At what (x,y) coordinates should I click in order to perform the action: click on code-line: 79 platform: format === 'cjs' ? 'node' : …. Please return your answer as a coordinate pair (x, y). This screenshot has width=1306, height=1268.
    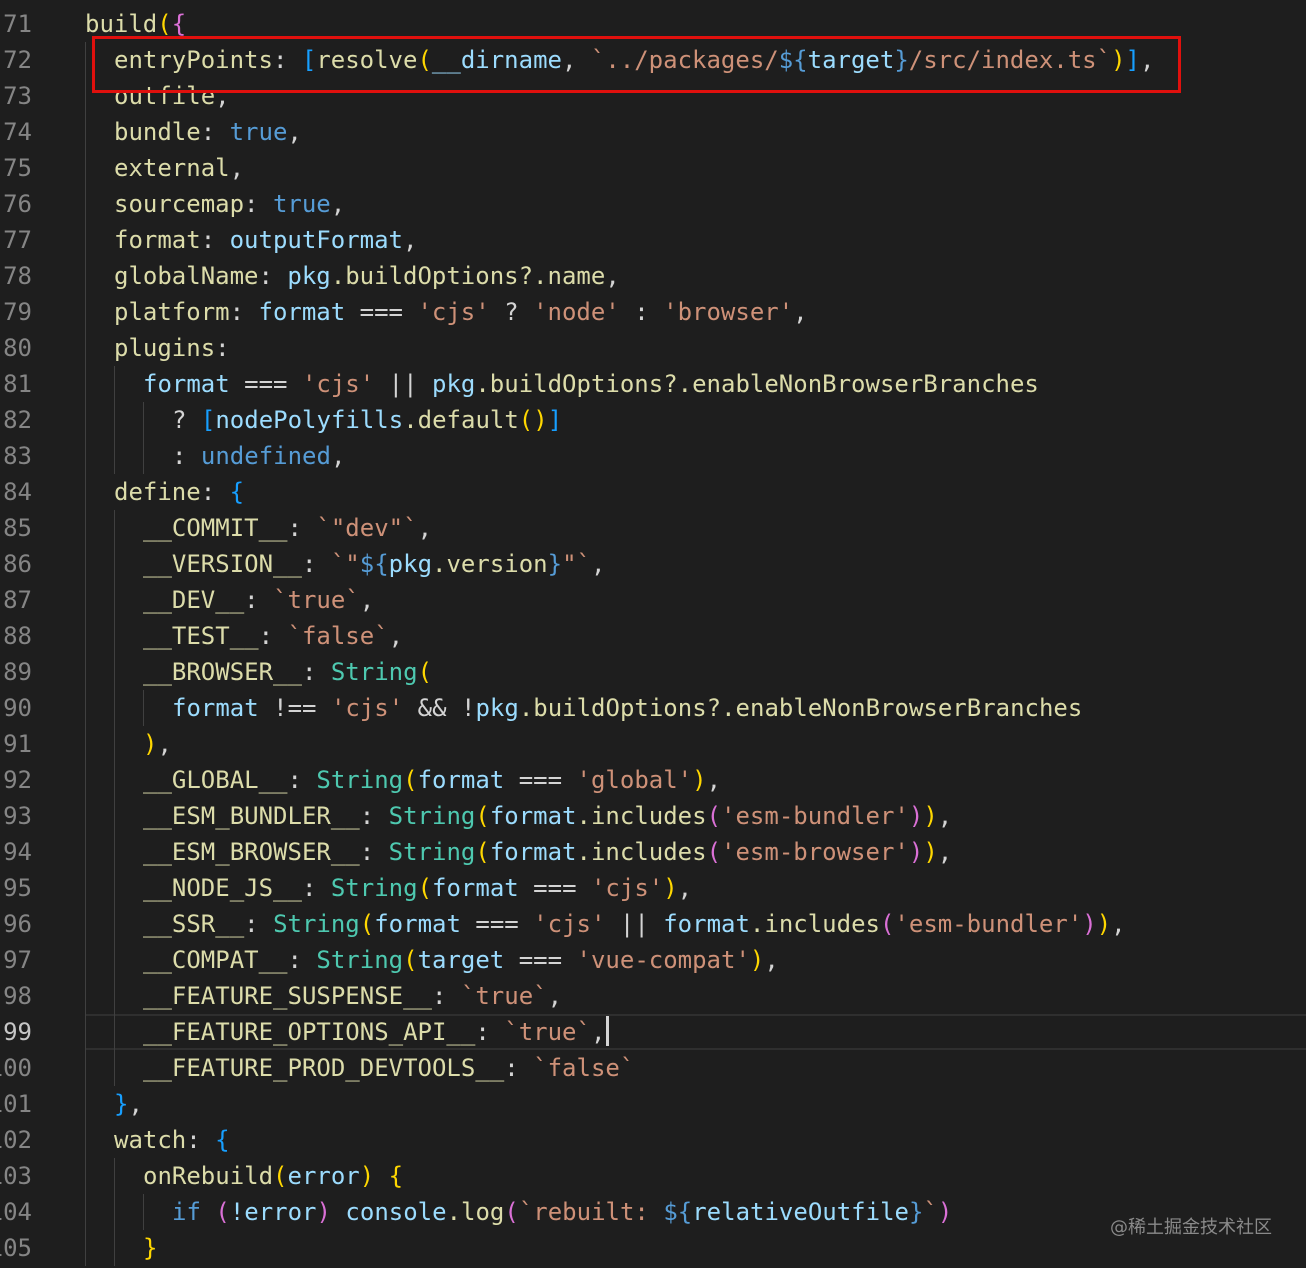
    Looking at the image, I should click on (653, 312).